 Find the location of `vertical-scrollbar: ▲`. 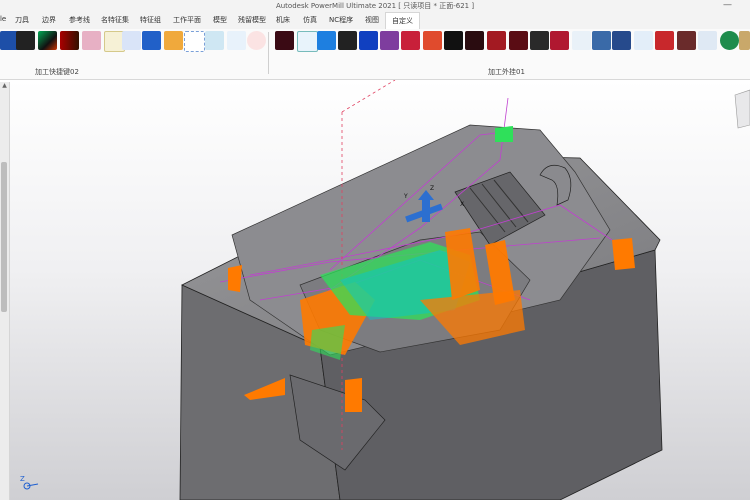

vertical-scrollbar: ▲ is located at coordinates (5, 291).